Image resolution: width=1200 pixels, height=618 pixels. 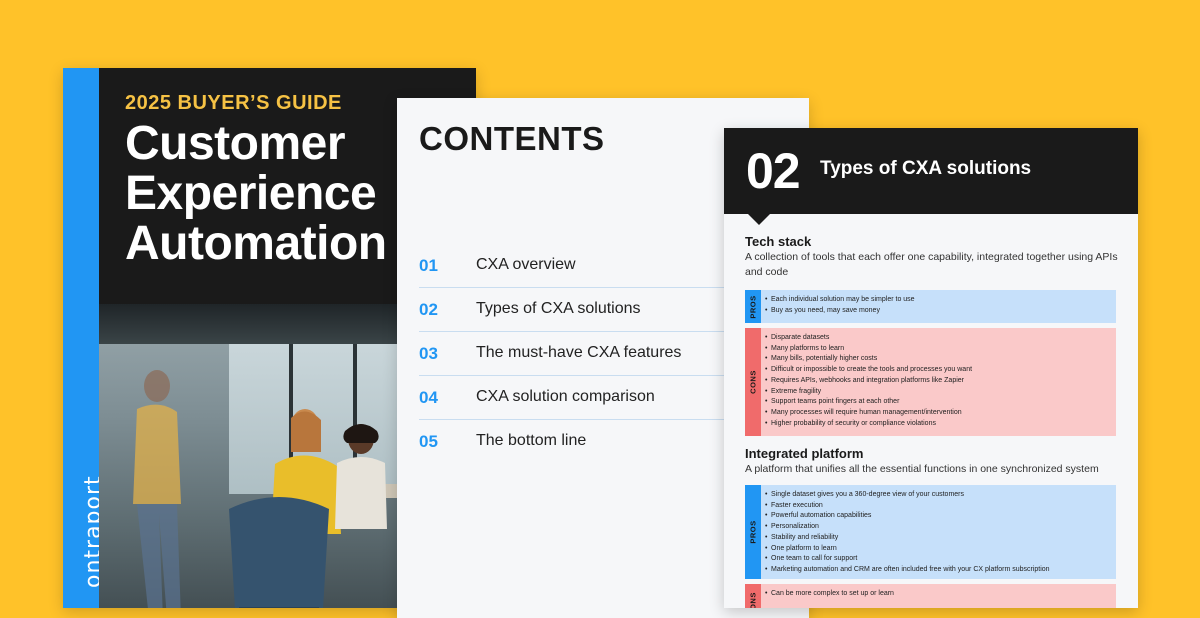 What do you see at coordinates (233, 103) in the screenshot?
I see `guide-year-label: 2025 BUYER’S GUIDE` at bounding box center [233, 103].